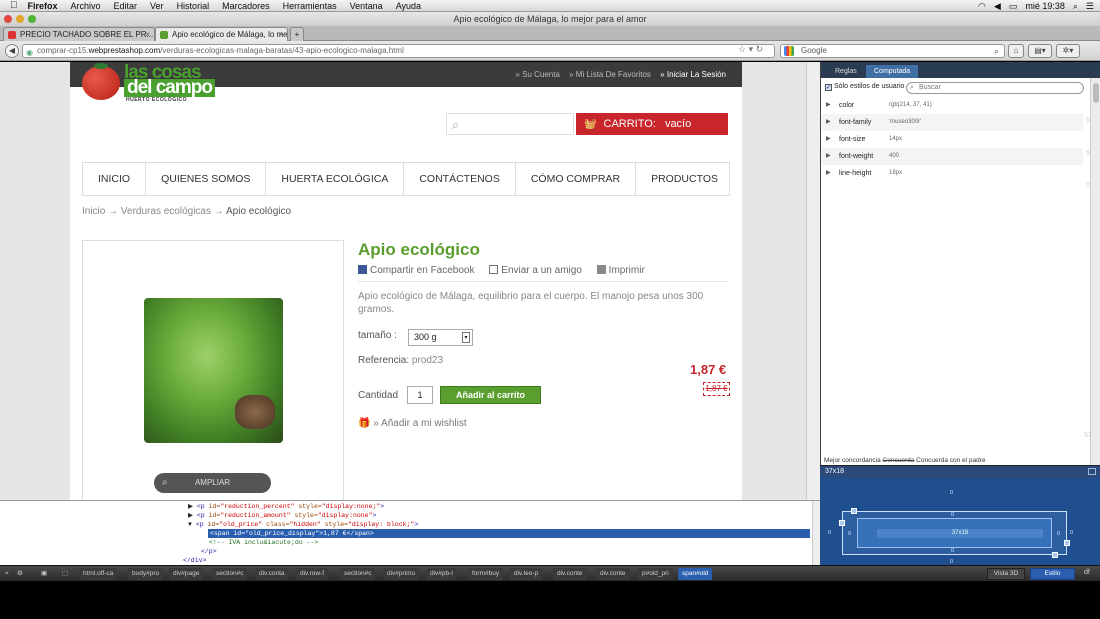 The width and height of the screenshot is (1100, 619). What do you see at coordinates (310, 6) in the screenshot?
I see `menu-herramientas: Herramientas` at bounding box center [310, 6].